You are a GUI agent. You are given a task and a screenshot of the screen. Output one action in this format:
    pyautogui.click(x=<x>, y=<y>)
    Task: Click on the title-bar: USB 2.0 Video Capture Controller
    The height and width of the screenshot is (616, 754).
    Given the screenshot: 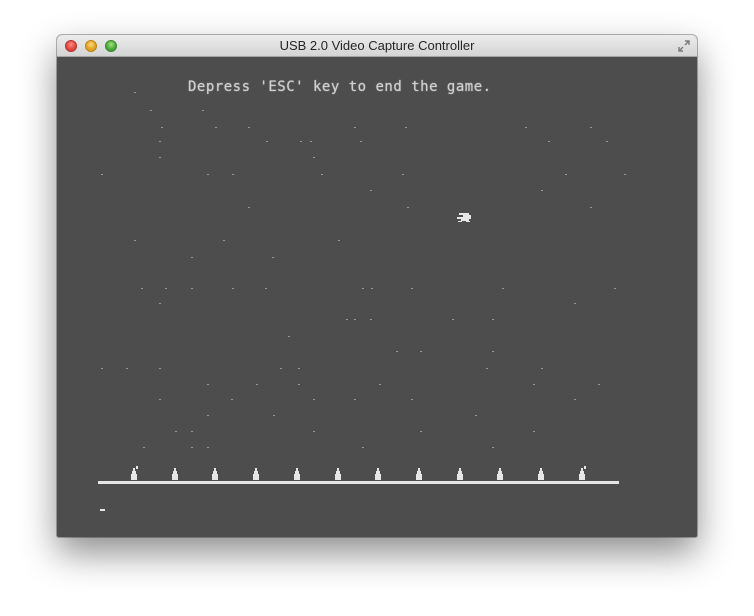 What is the action you would take?
    pyautogui.click(x=377, y=46)
    